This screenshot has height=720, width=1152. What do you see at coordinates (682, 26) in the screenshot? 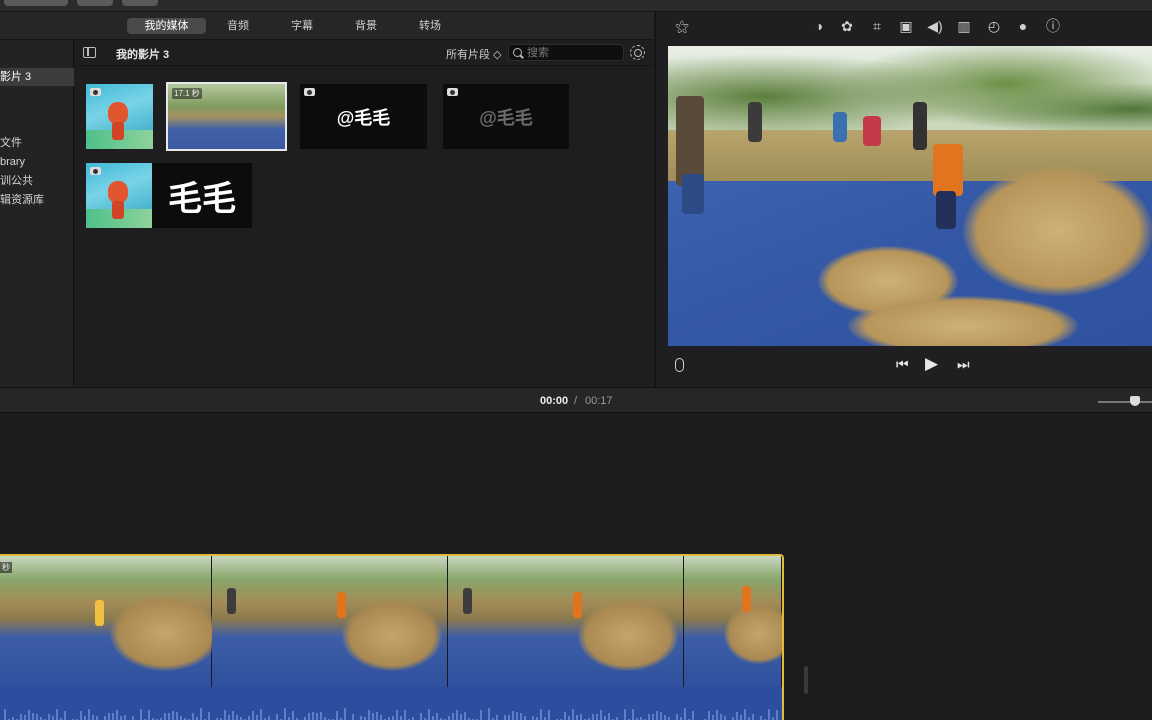
I see `magic-wand-icon: ⚝` at bounding box center [682, 26].